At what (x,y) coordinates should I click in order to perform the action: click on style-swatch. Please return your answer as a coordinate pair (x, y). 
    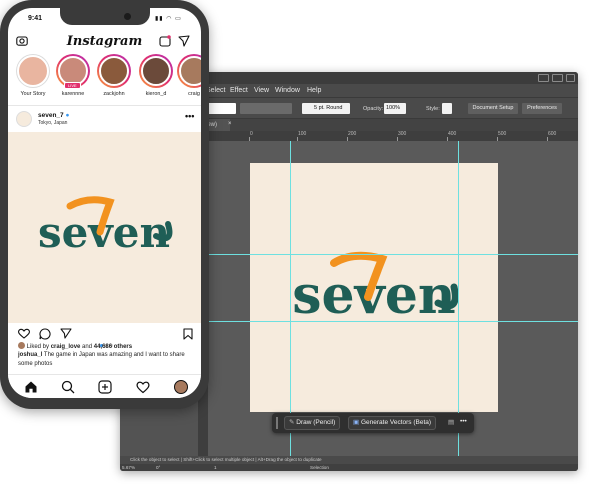
    Looking at the image, I should click on (447, 108).